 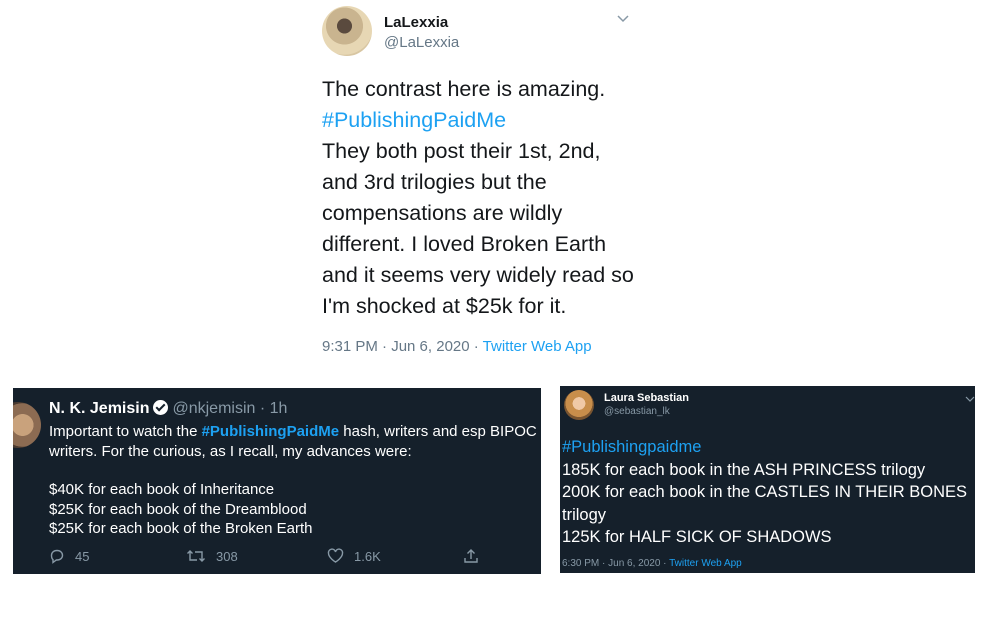 What do you see at coordinates (69, 556) in the screenshot?
I see `reply-button: 45` at bounding box center [69, 556].